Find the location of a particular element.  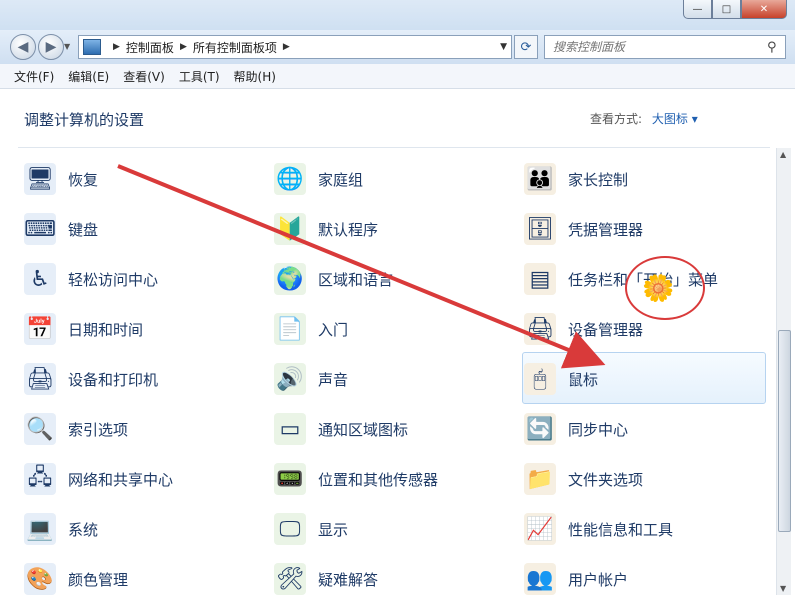

indexing-icon: 🔍 is located at coordinates (40, 429).